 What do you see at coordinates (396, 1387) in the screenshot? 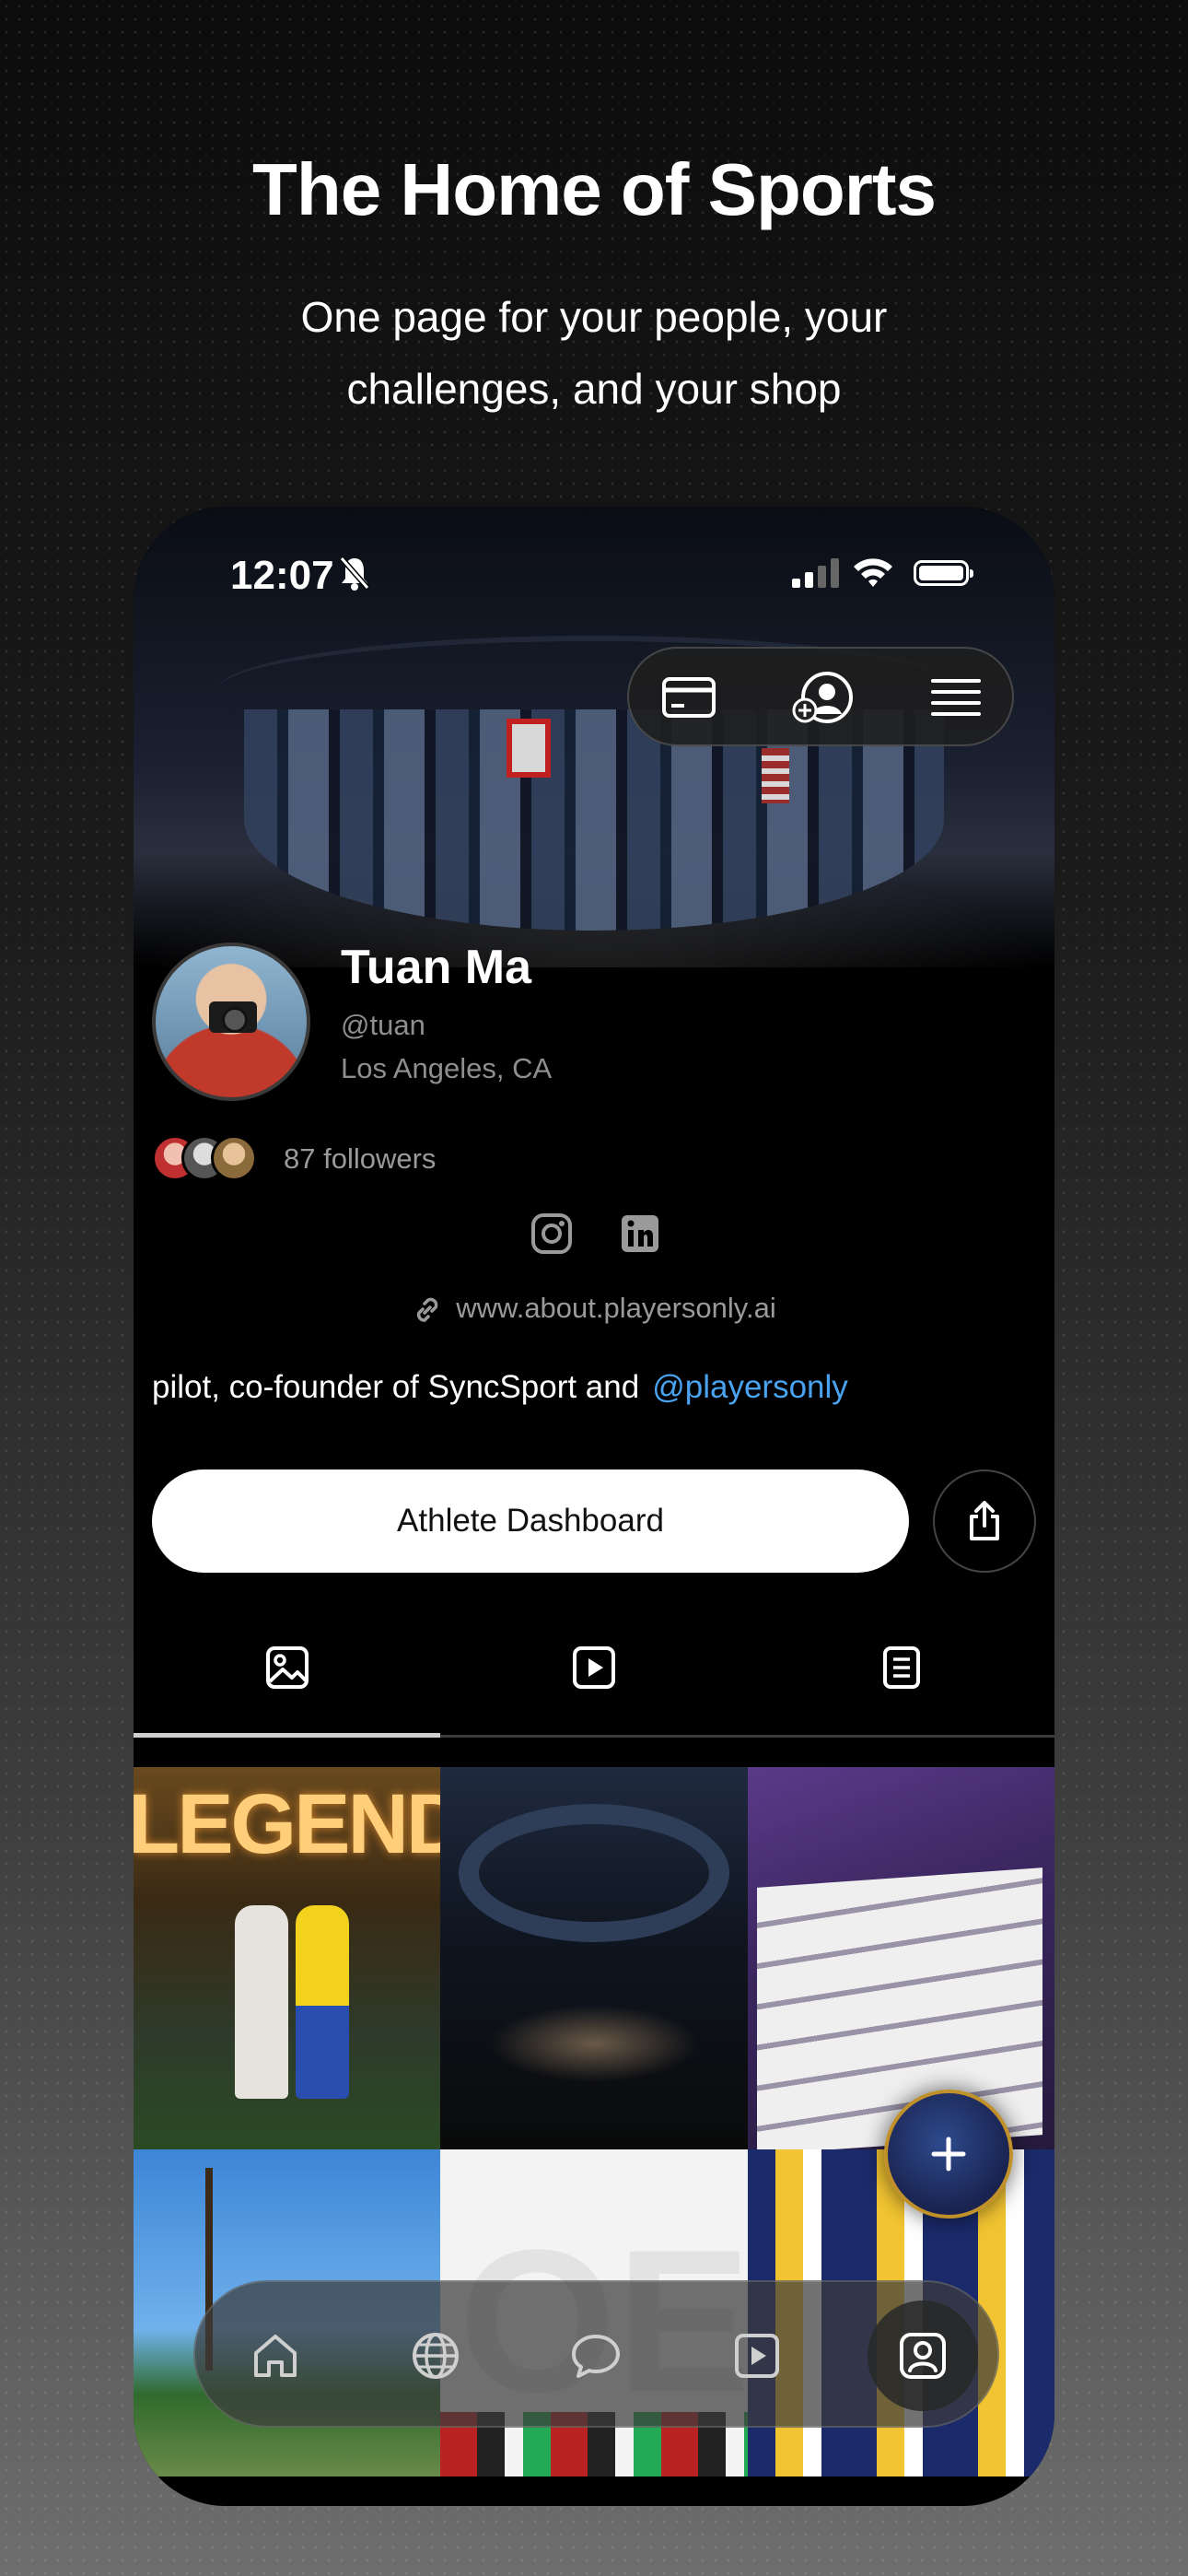
I see `bio-text: pilot, co-founder of SyncSport and` at bounding box center [396, 1387].